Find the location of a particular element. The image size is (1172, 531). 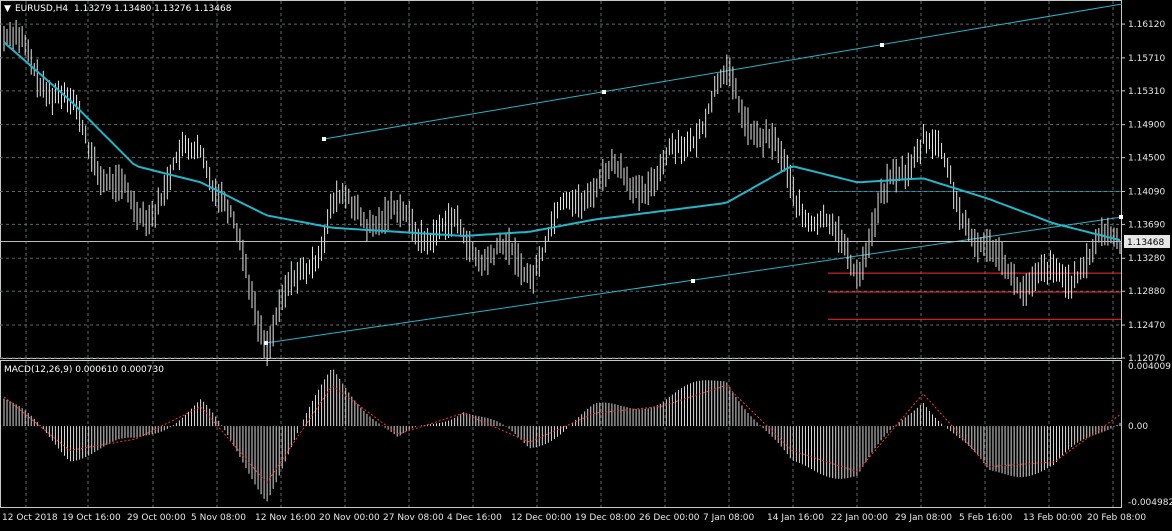

price-tick-label: 1.15310 is located at coordinates (1146, 92).